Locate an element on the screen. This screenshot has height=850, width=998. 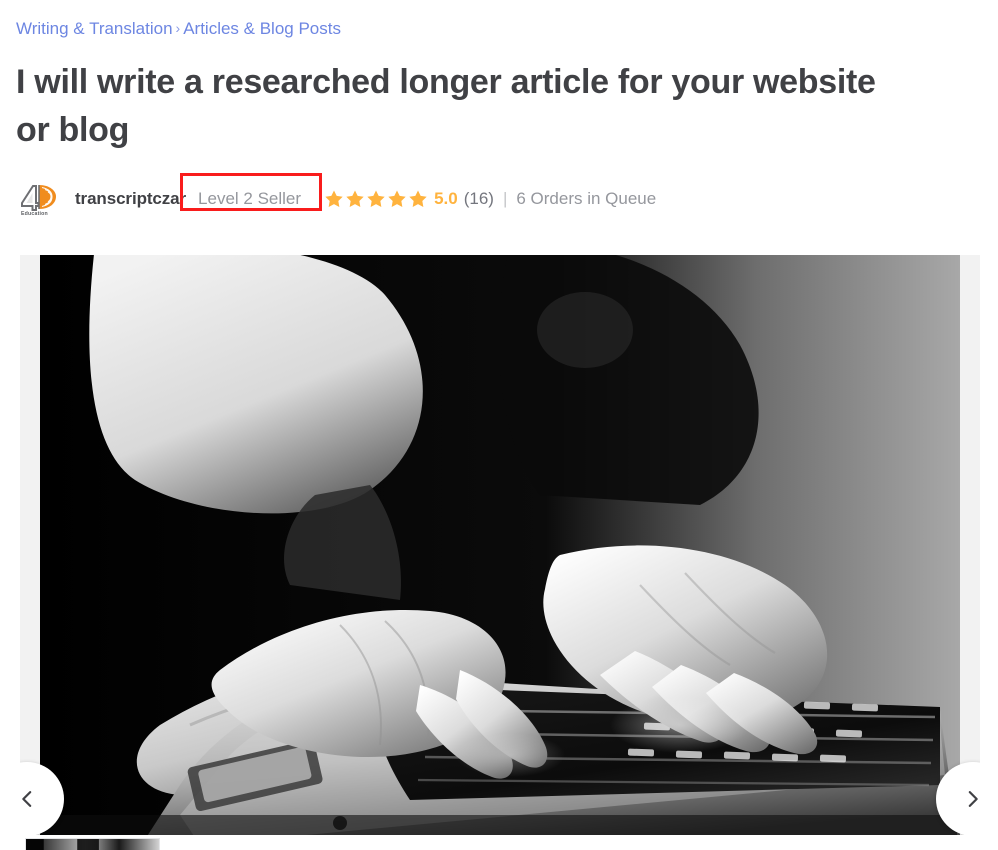
rating-count: (16) is located at coordinates (478, 198).